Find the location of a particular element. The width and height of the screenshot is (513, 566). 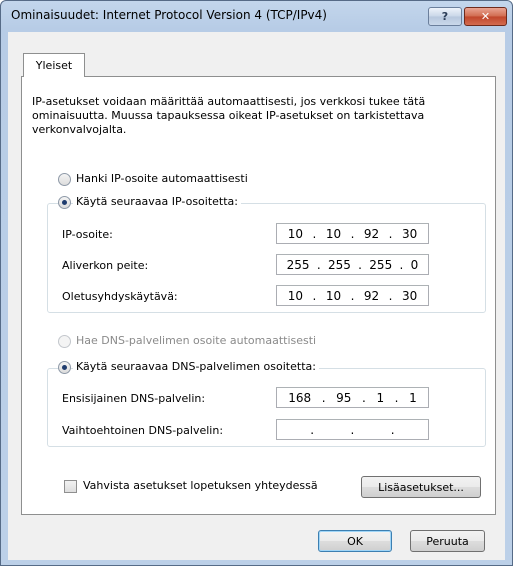

help-button: ? is located at coordinates (445, 16).